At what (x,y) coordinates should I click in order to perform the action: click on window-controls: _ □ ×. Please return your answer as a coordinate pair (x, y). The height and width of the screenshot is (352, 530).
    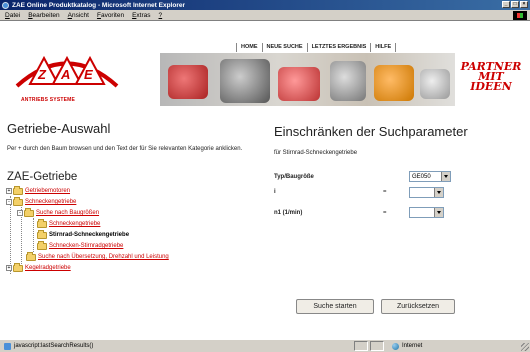
    Looking at the image, I should click on (515, 4).